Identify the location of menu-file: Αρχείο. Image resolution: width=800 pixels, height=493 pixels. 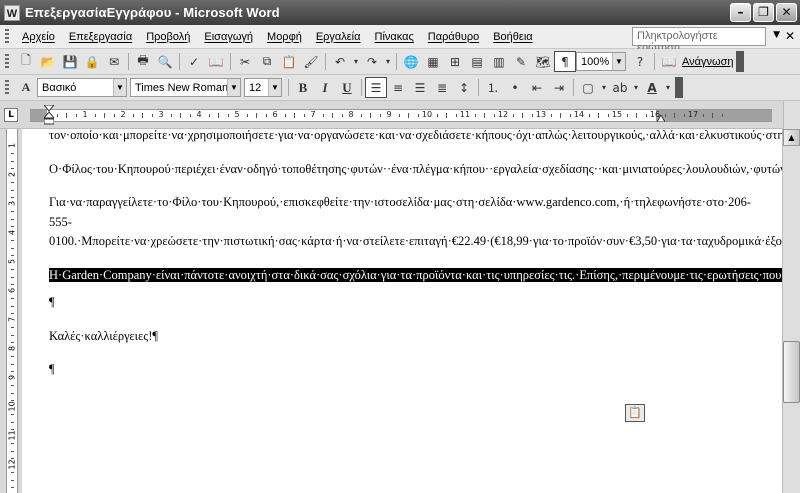
(38, 37).